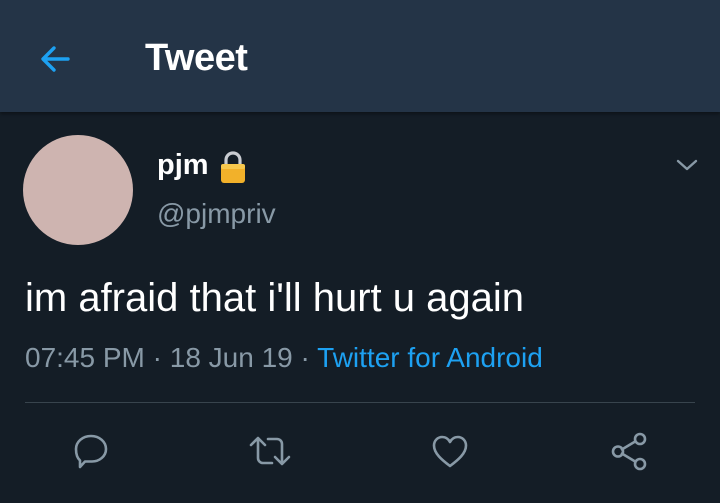 This screenshot has height=503, width=720. I want to click on retweet-icon, so click(270, 451).